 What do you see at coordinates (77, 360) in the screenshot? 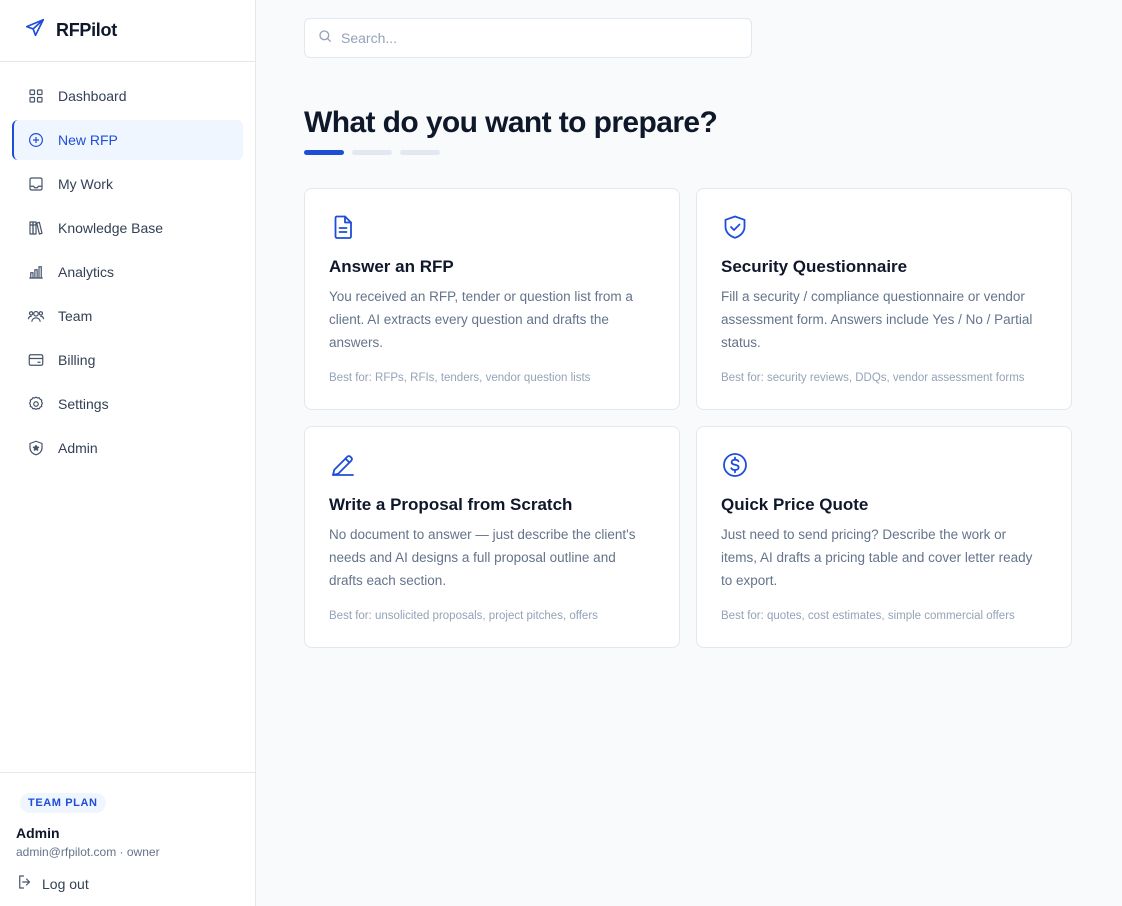
I see `sidebar-item-label: Billing` at bounding box center [77, 360].